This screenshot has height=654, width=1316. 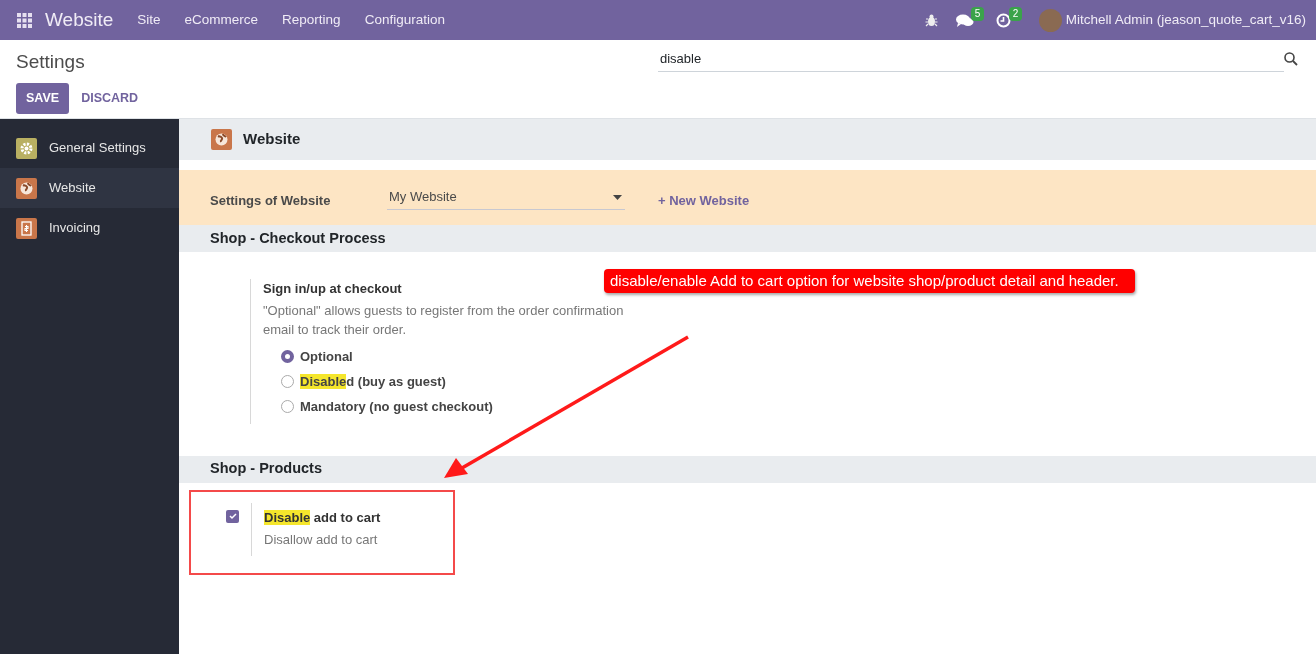 What do you see at coordinates (1185, 20) in the screenshot?
I see `user-name: Mitchell Admin (jeason_quote_cart_v16)` at bounding box center [1185, 20].